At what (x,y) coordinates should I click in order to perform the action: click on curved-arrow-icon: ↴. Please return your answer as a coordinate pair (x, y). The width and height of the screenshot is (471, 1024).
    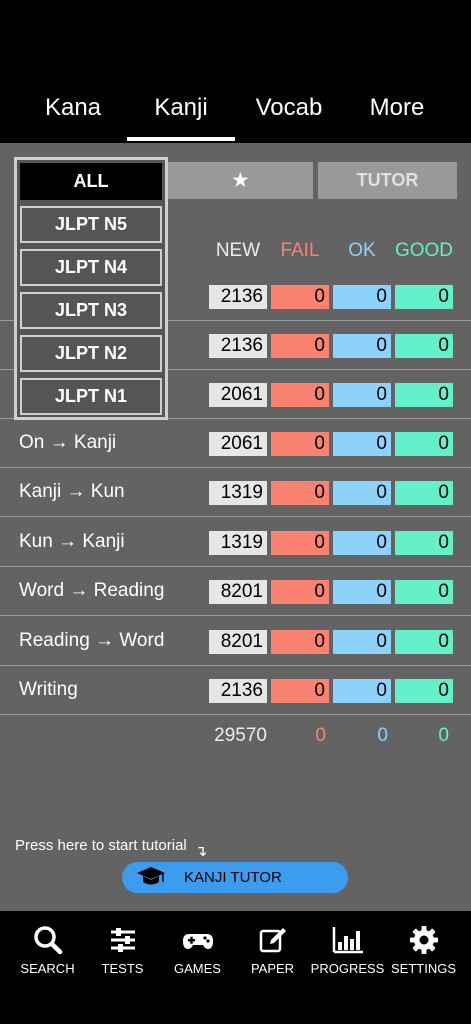
    Looking at the image, I should click on (201, 851).